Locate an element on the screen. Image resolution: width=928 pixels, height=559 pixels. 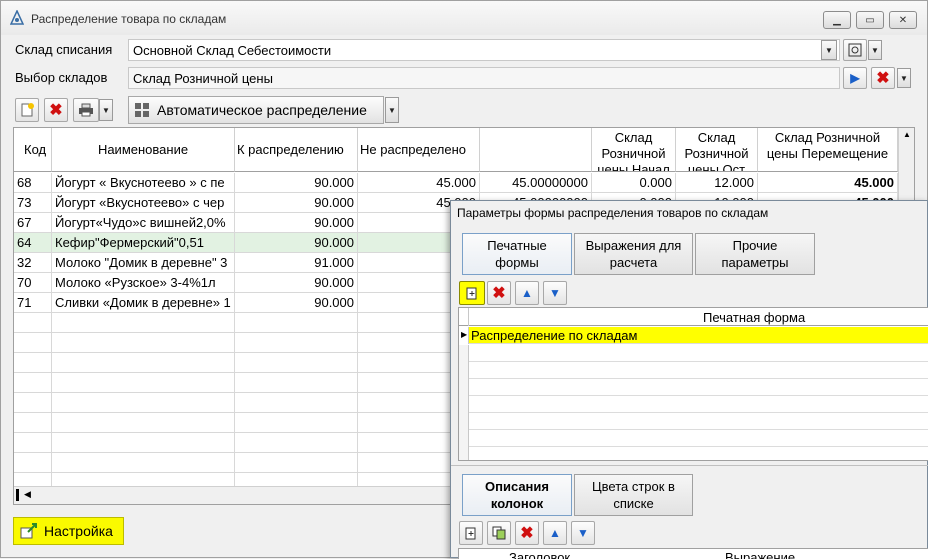
cell-code: 73 is located at coordinates (33, 203).